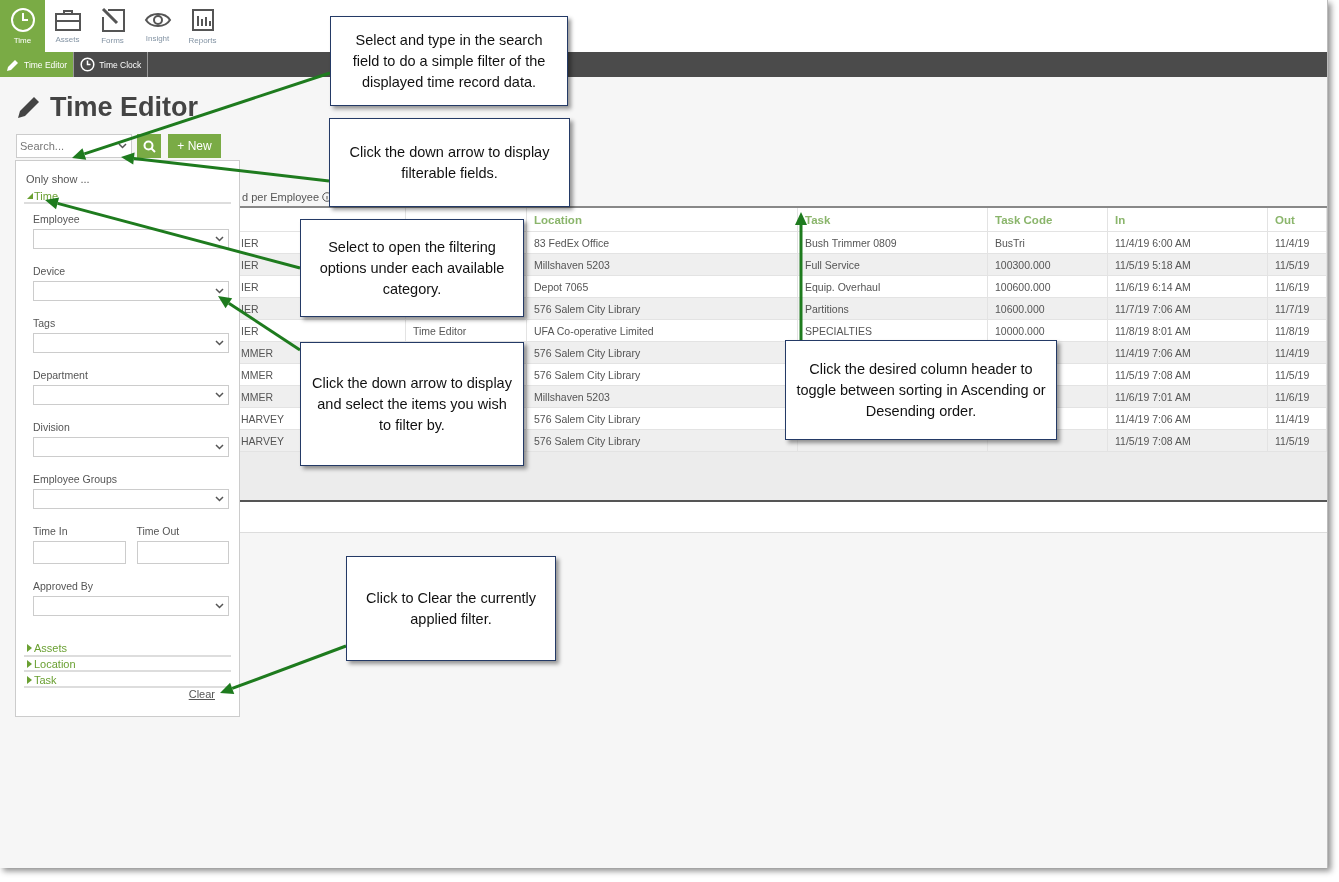 The height and width of the screenshot is (882, 1339). I want to click on field-label: Time In, so click(50, 532).